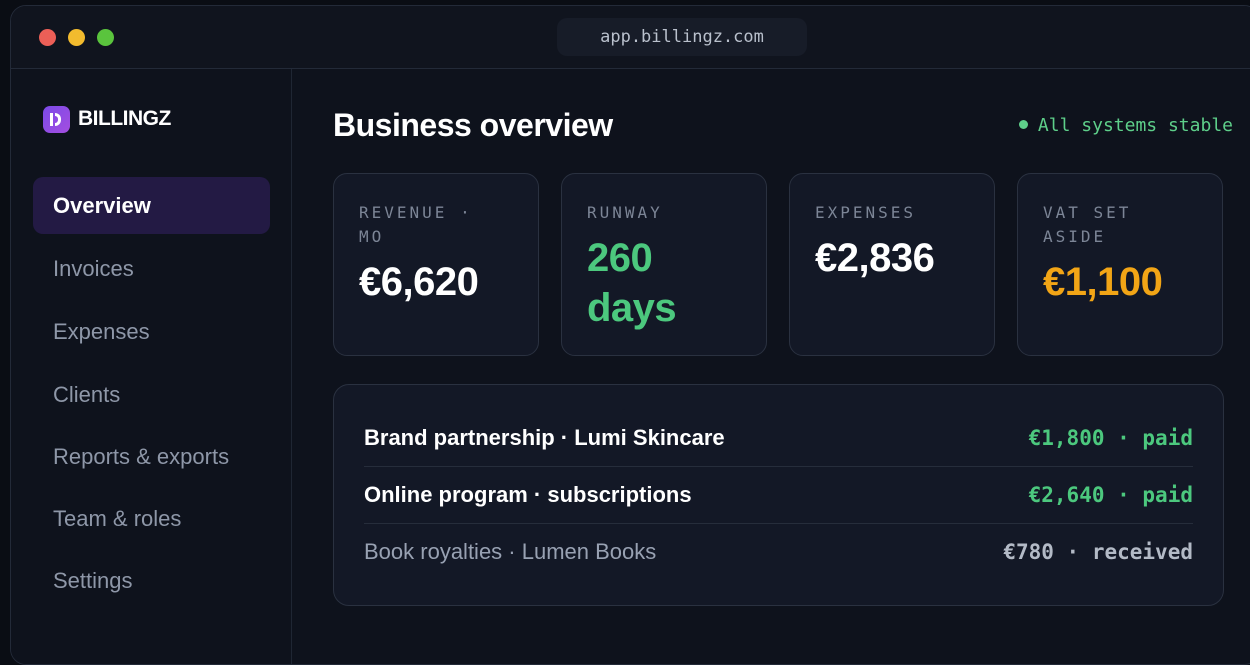 The image size is (1250, 665). What do you see at coordinates (1110, 437) in the screenshot?
I see `item-amount: €1,800 · paid` at bounding box center [1110, 437].